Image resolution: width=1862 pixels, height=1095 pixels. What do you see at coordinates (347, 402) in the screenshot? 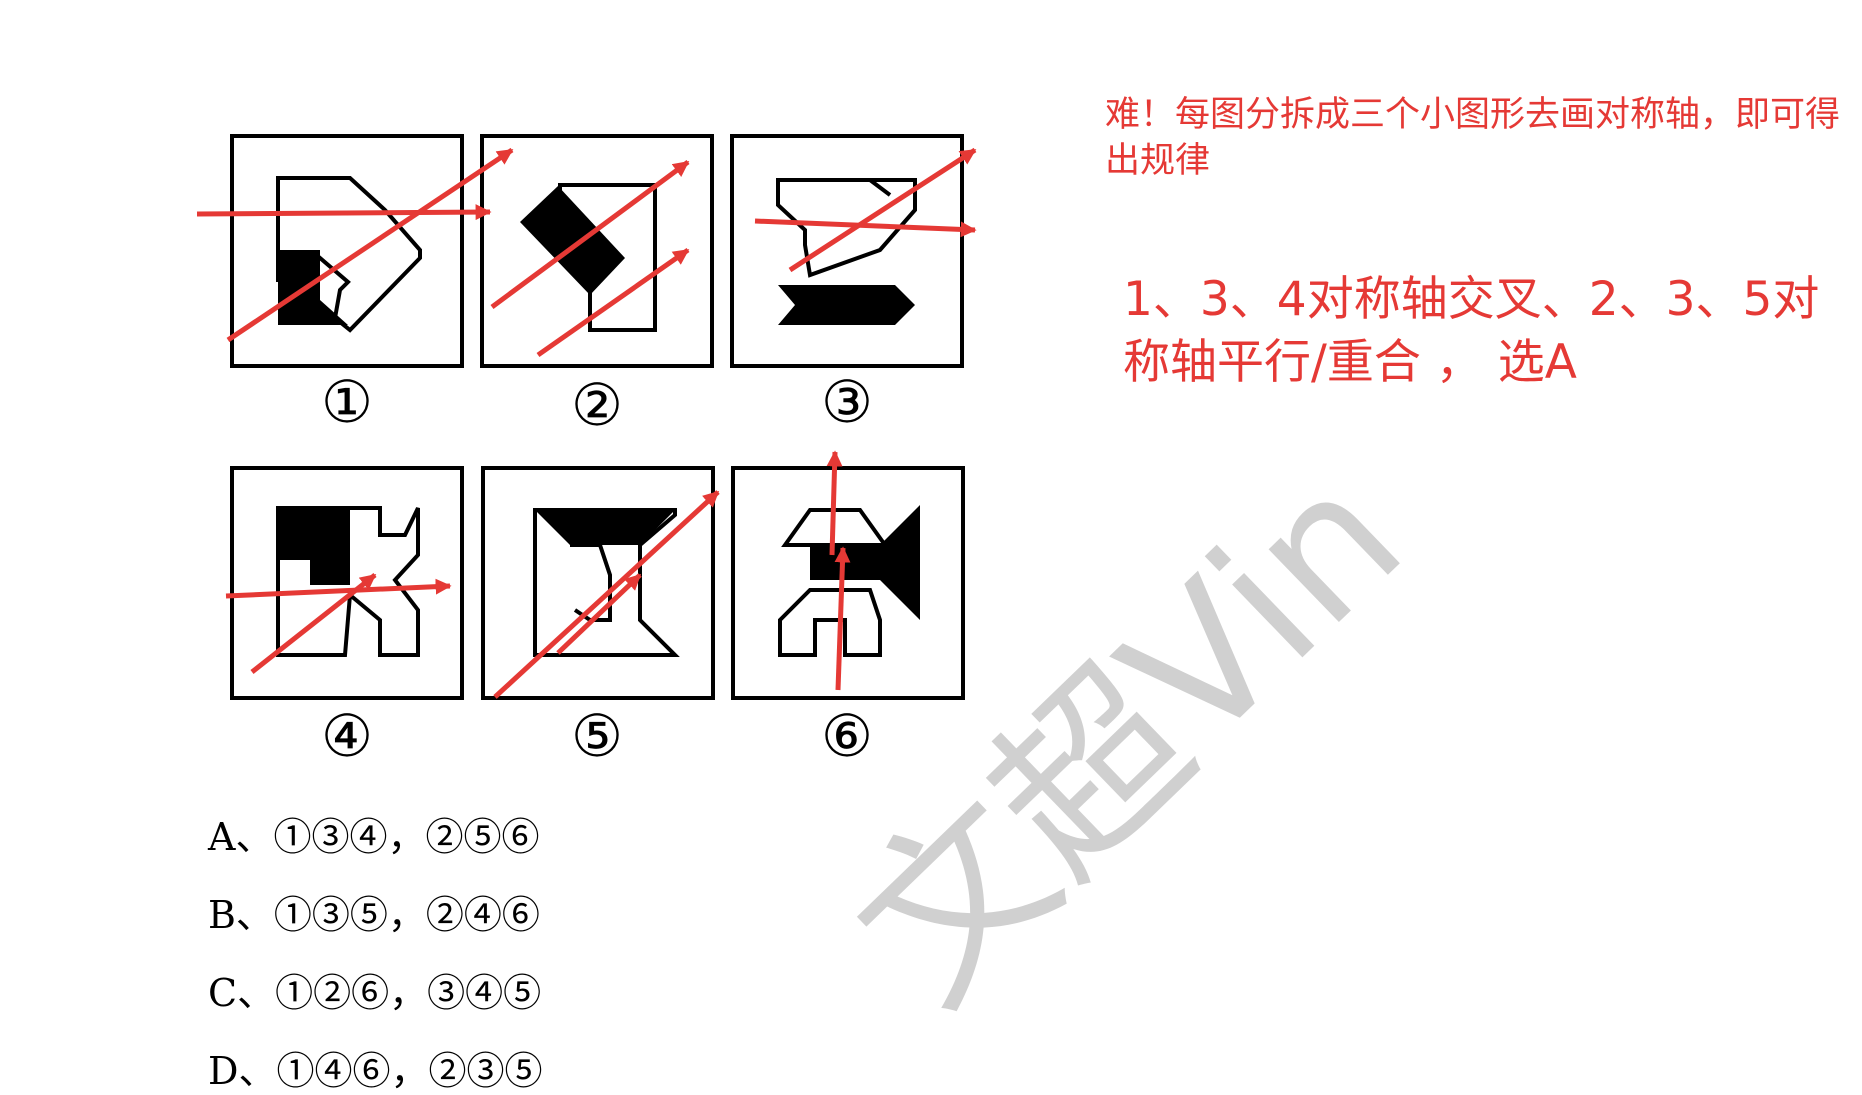
I see `panel-label-1: ①` at bounding box center [347, 402].